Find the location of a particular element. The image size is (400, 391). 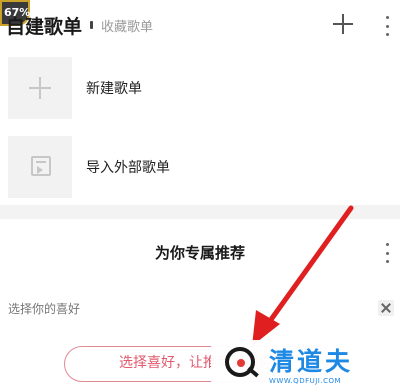

watermark-url: WWW.QDFUJI.COM is located at coordinates (305, 381).